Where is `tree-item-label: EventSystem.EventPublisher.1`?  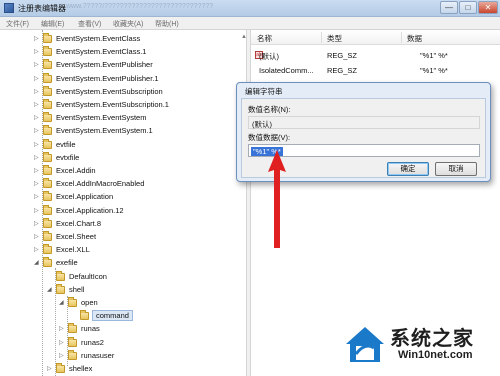 tree-item-label: EventSystem.EventPublisher.1 is located at coordinates (107, 78).